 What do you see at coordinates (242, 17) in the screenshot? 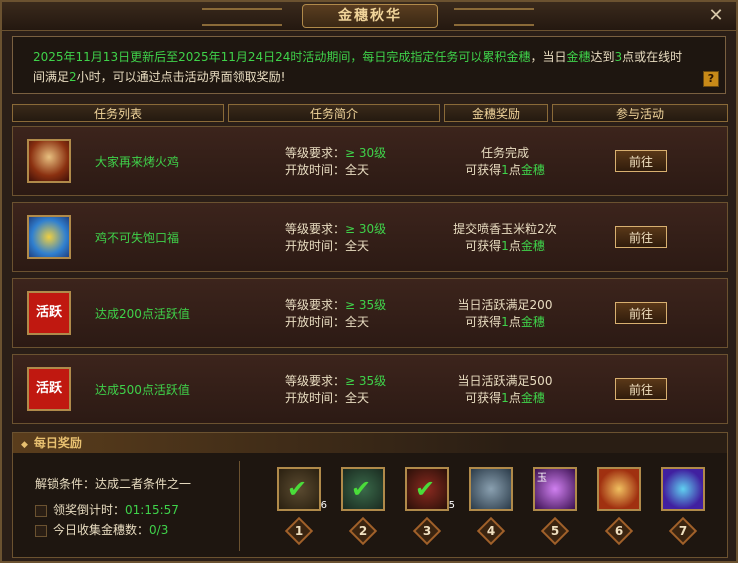
I see `left-ornament` at bounding box center [242, 17].